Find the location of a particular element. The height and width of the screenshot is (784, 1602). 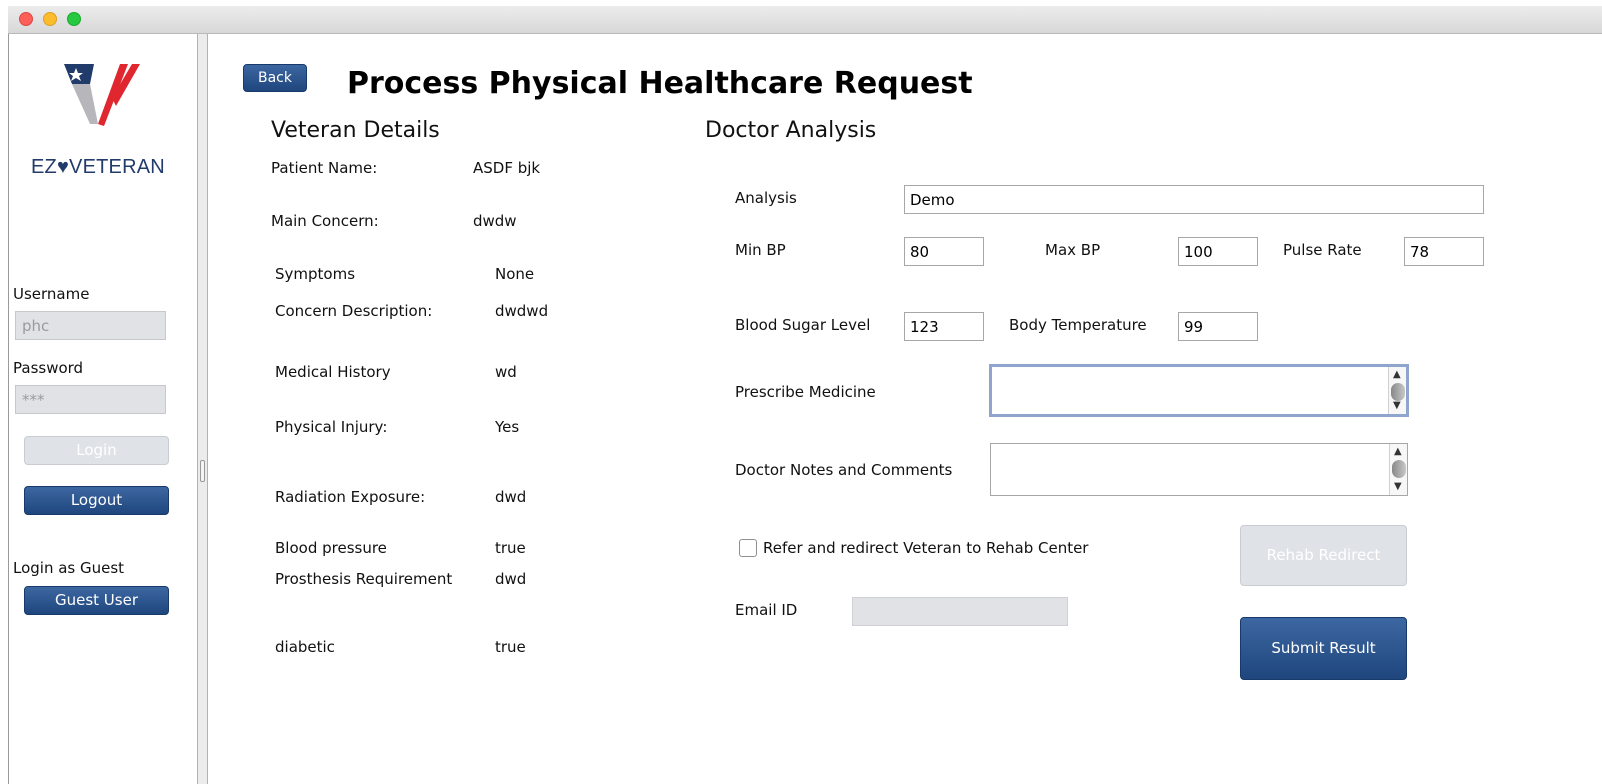

doctor-analysis-heading: Doctor Analysis is located at coordinates (791, 130).